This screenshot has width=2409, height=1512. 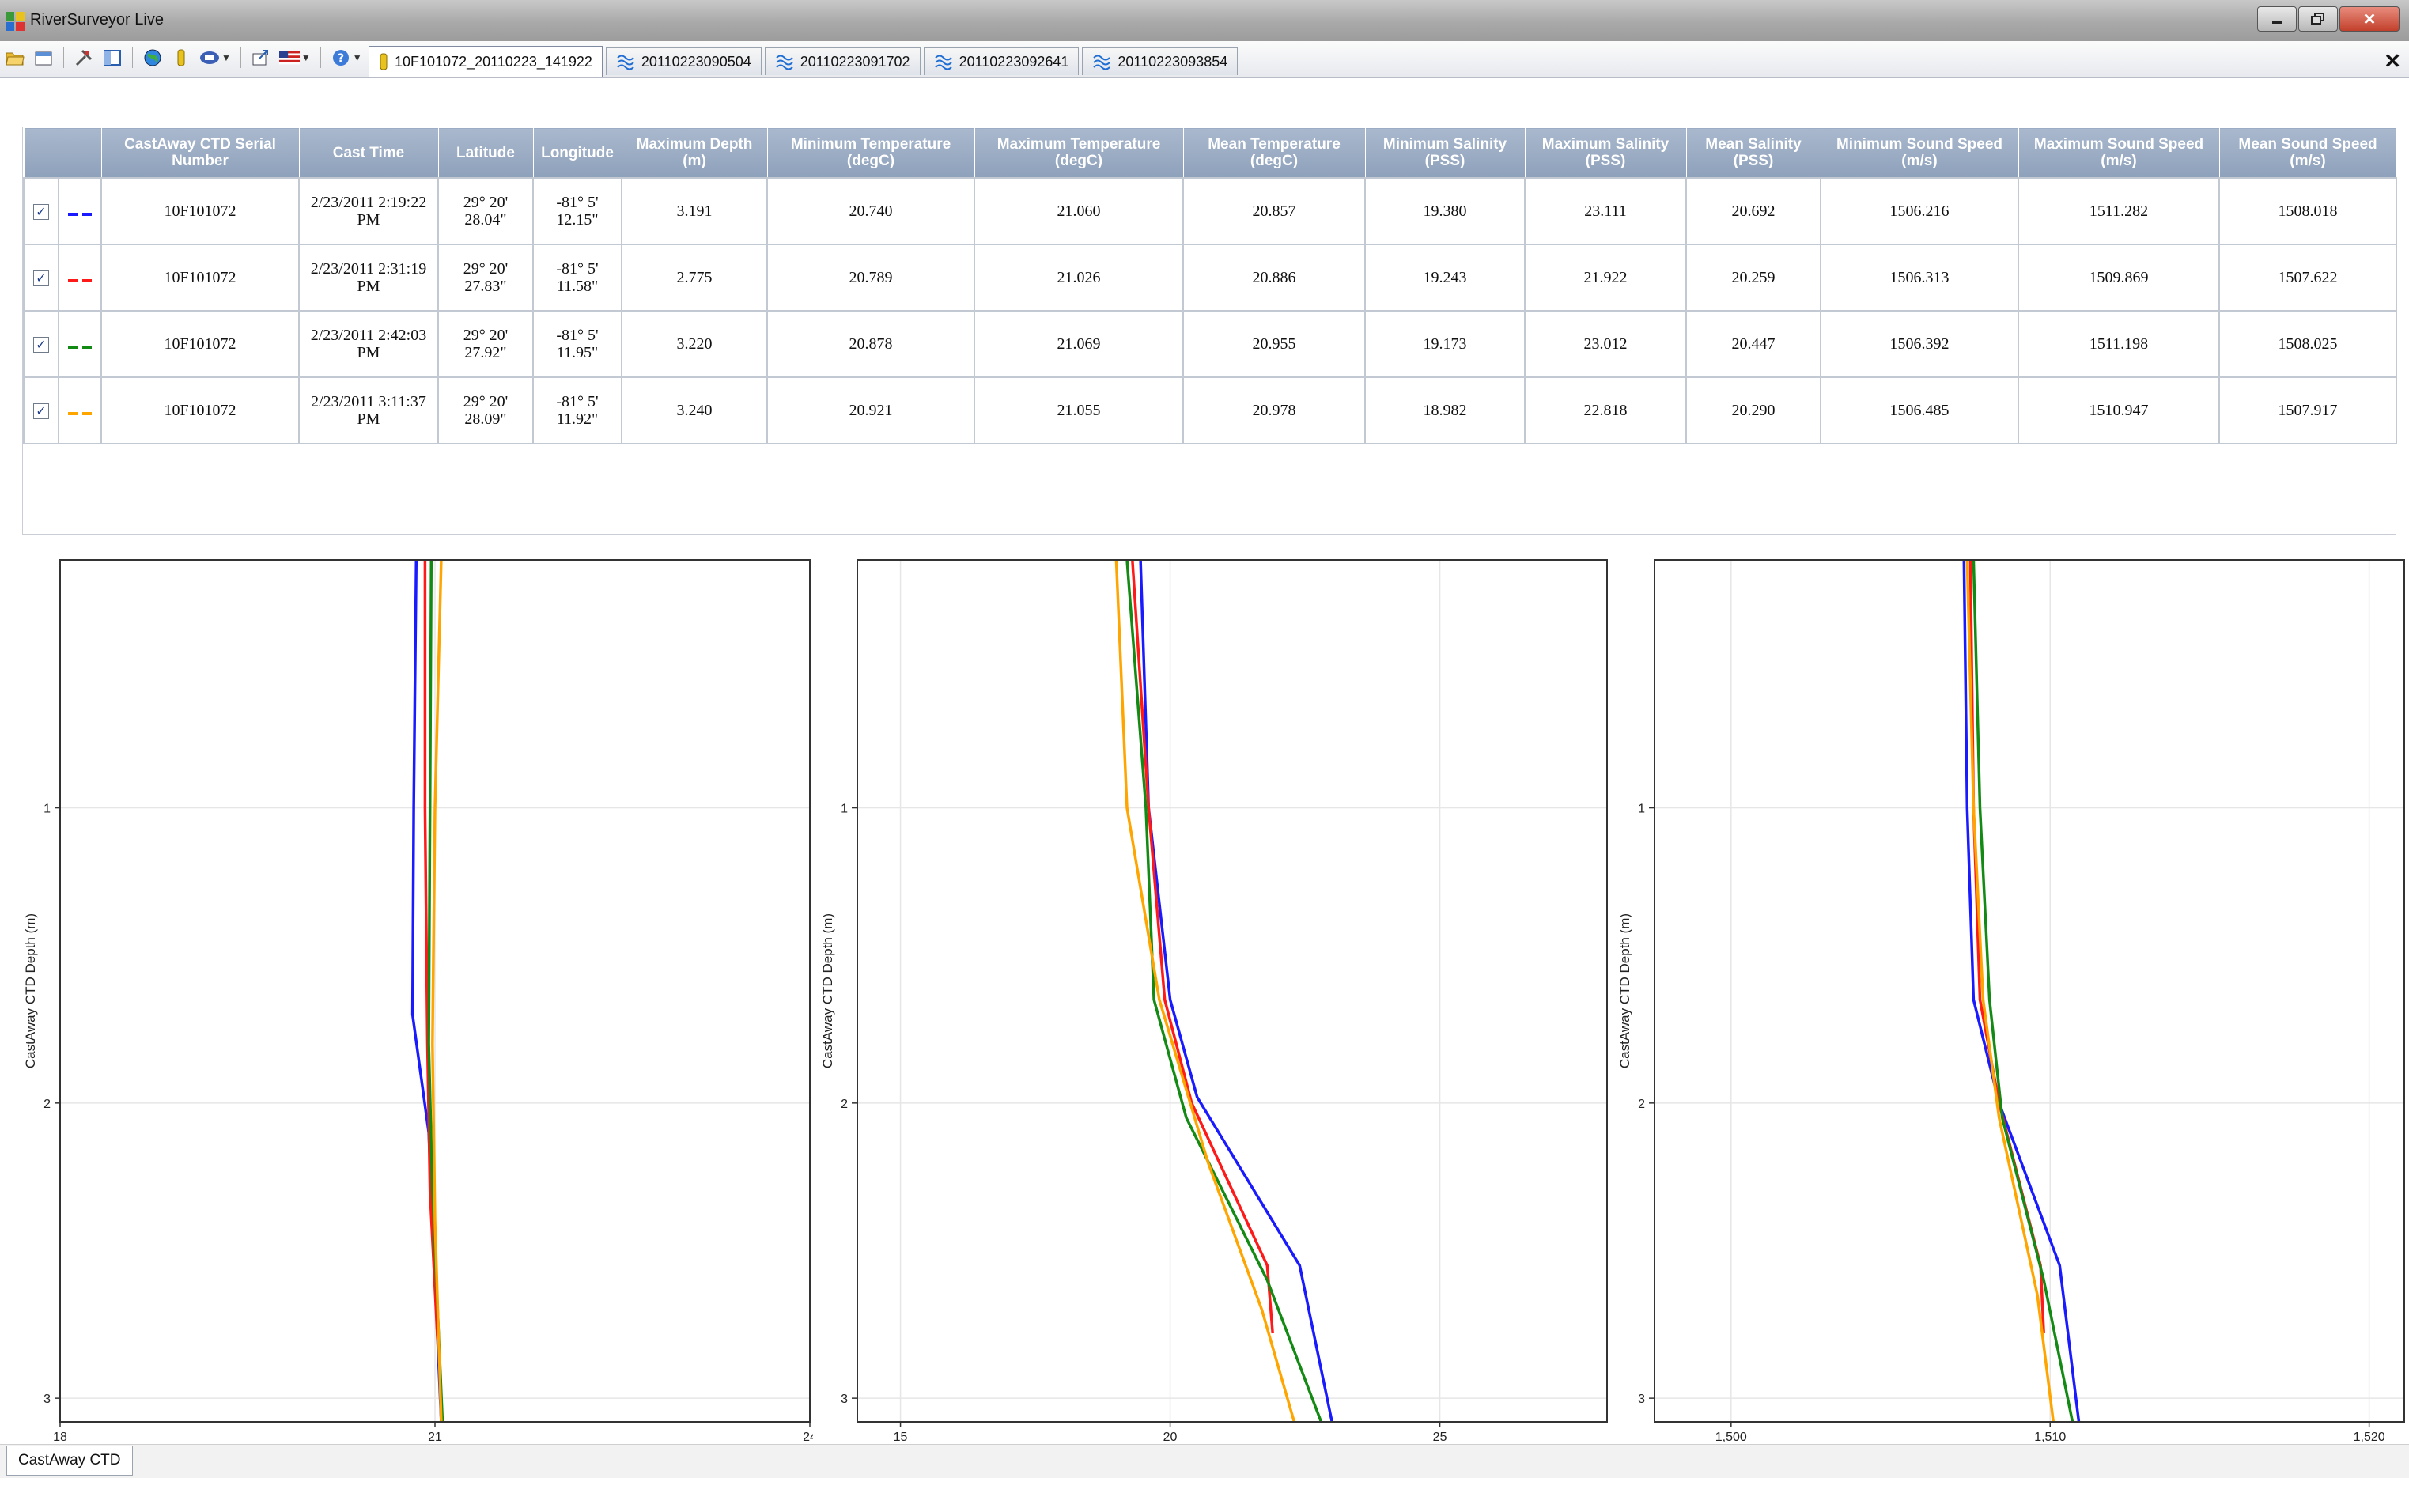 What do you see at coordinates (1605, 153) in the screenshot?
I see `header-max-salinity: Maximum Salinity (PSS)` at bounding box center [1605, 153].